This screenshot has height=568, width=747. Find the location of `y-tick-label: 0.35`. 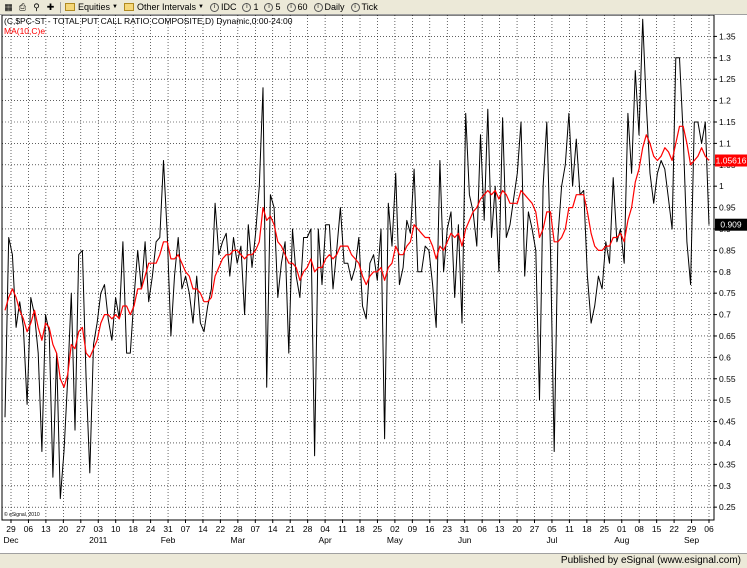

y-tick-label: 0.35 is located at coordinates (727, 464).